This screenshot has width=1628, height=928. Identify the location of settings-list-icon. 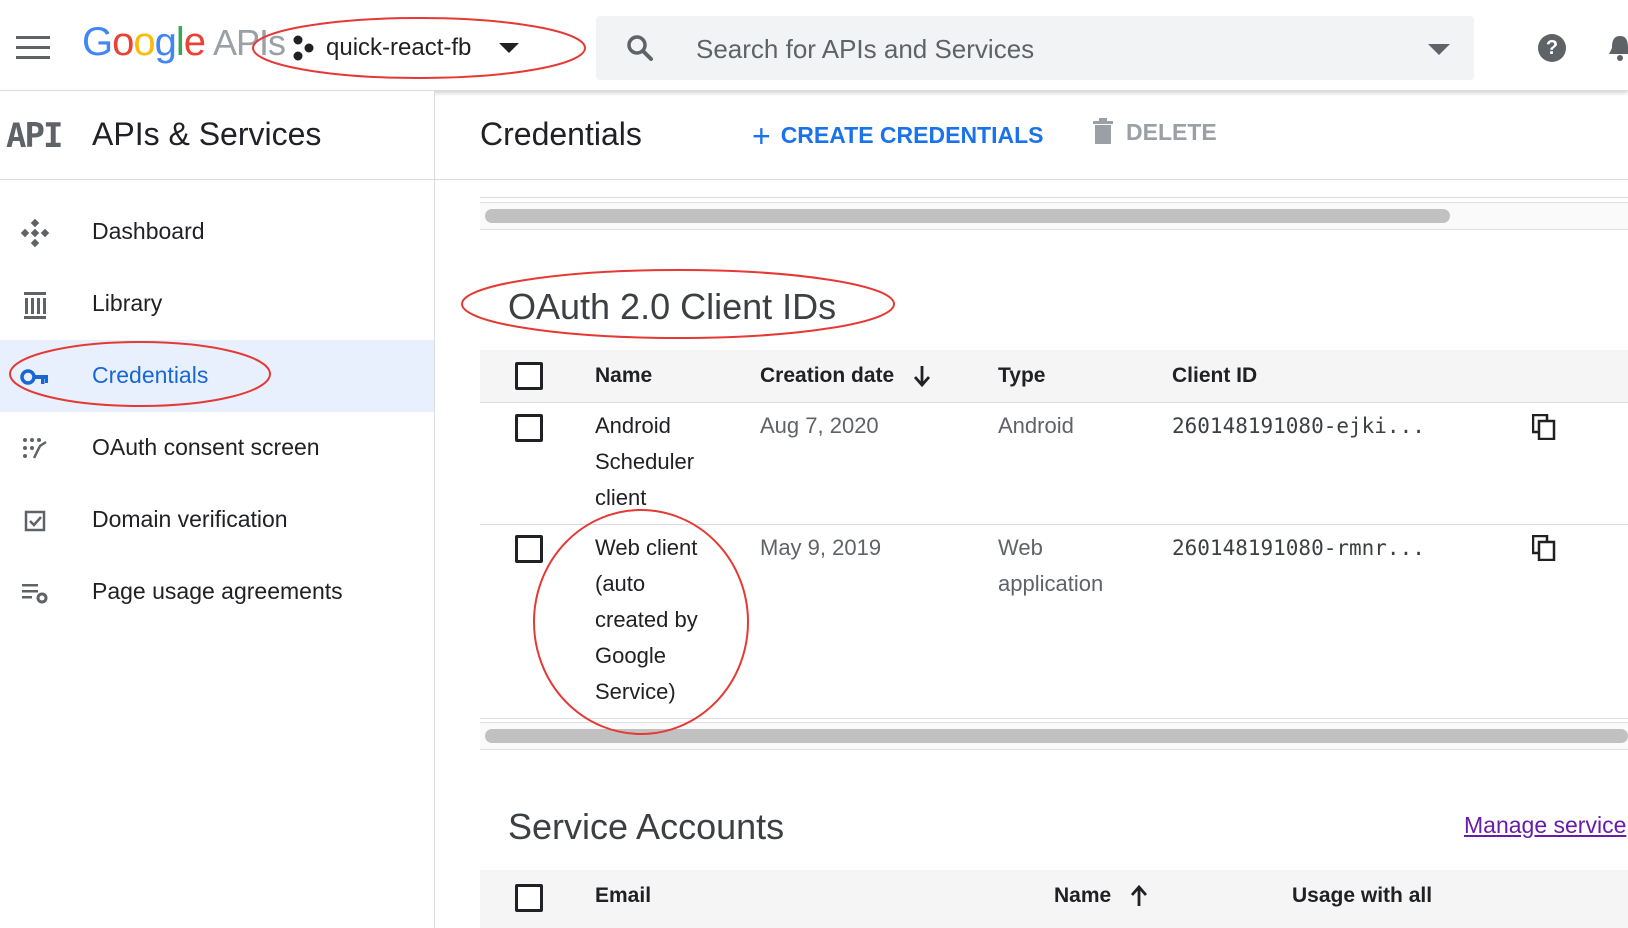
(35, 594).